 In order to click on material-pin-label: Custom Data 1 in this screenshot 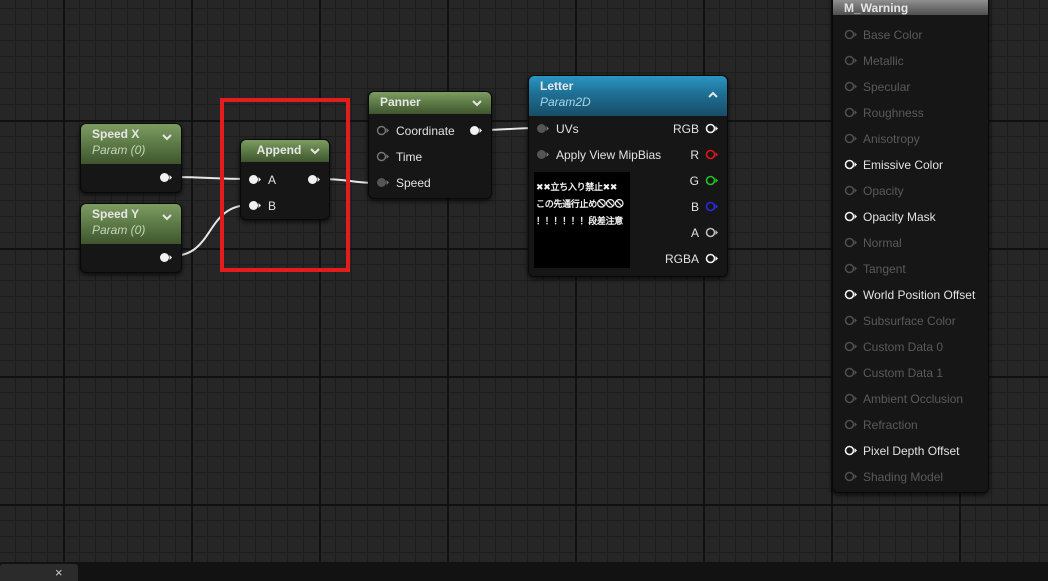, I will do `click(903, 373)`.